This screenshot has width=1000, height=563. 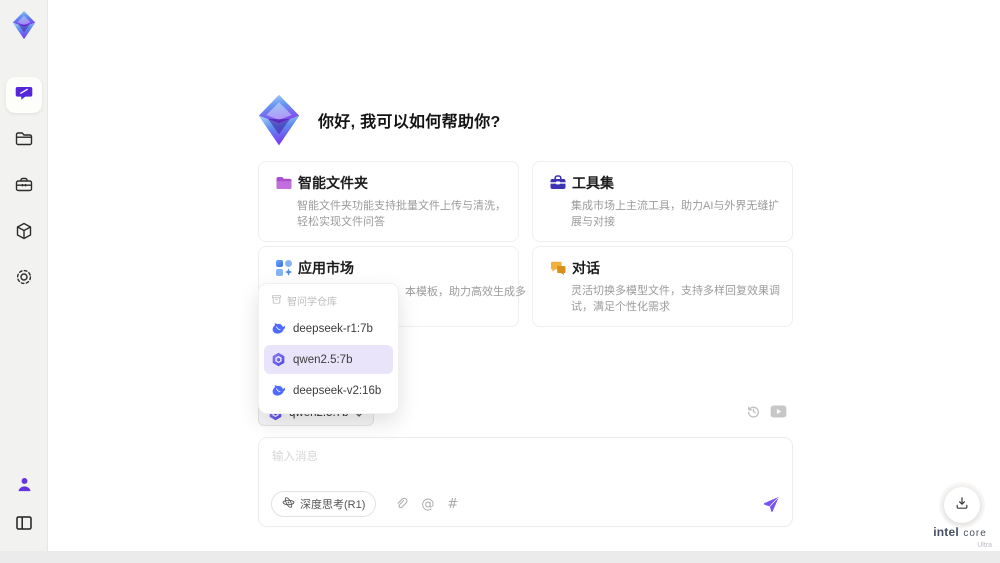 I want to click on card-title: 应用市场, so click(x=326, y=268).